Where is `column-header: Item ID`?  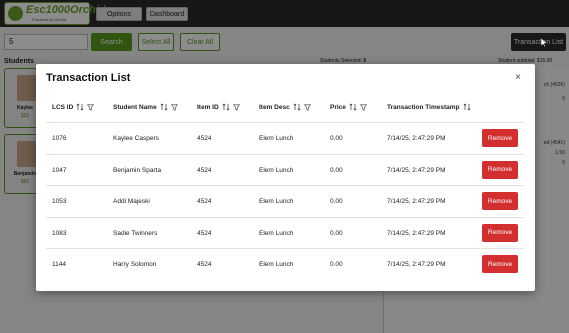 column-header: Item ID is located at coordinates (218, 107).